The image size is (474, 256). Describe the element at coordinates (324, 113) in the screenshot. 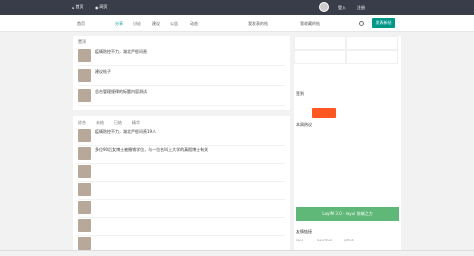

I see `sign-in-button` at that location.